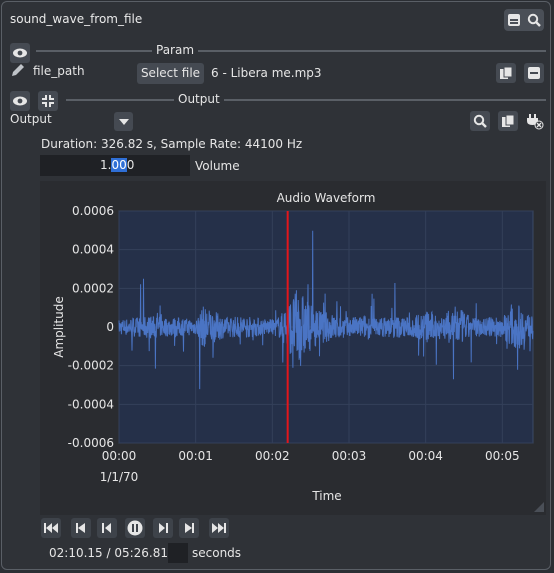 The width and height of the screenshot is (554, 573). What do you see at coordinates (51, 528) in the screenshot?
I see `skip-to-start-button` at bounding box center [51, 528].